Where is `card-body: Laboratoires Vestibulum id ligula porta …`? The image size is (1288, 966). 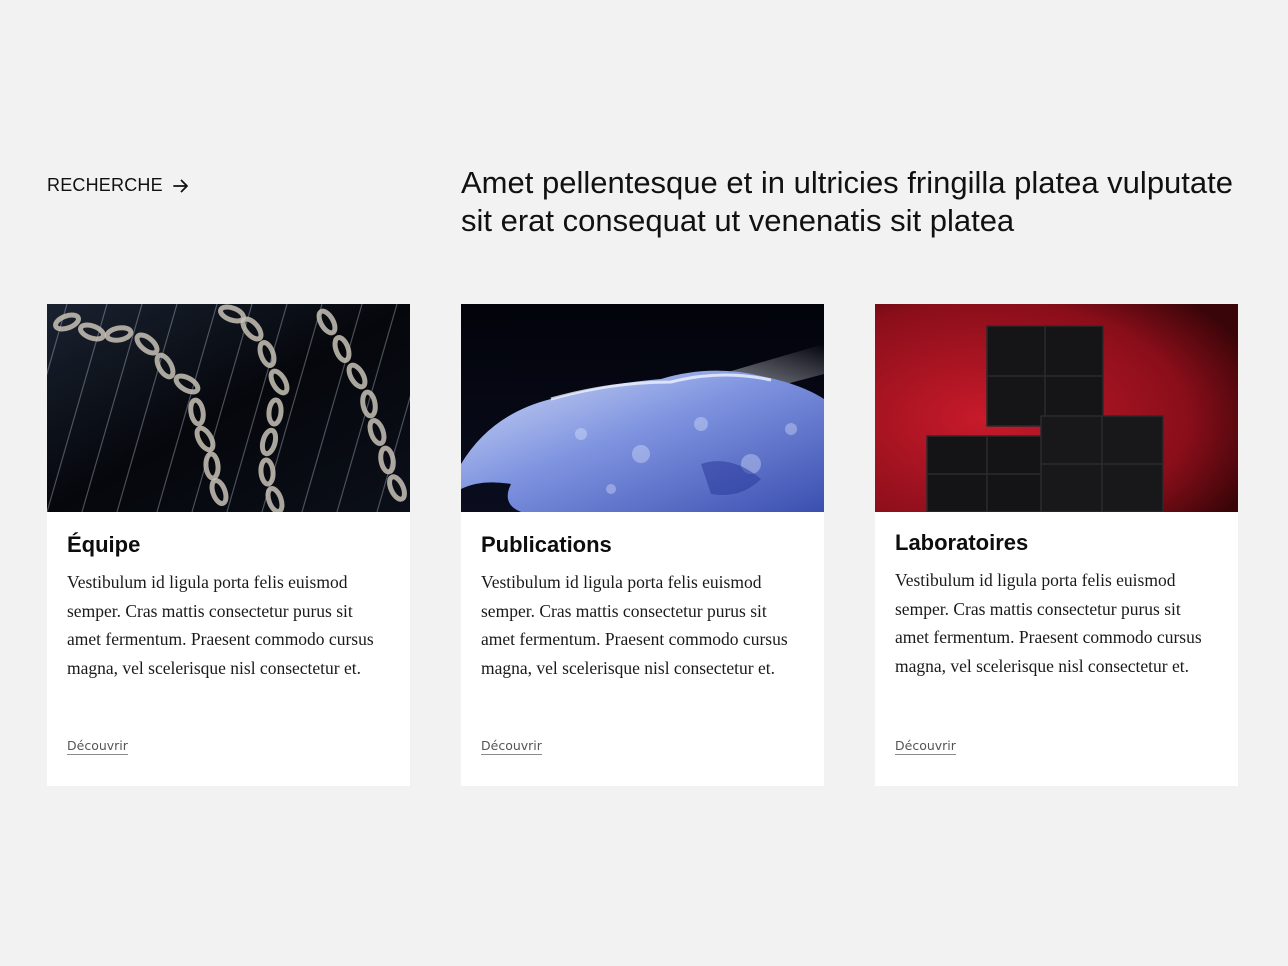 card-body: Laboratoires Vestibulum id ligula porta … is located at coordinates (1056, 649).